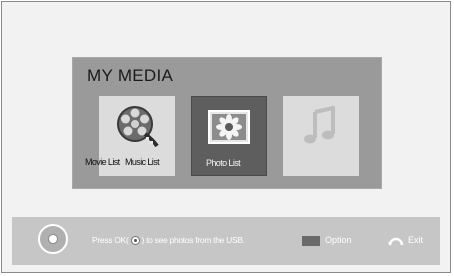 The width and height of the screenshot is (454, 276). What do you see at coordinates (396, 240) in the screenshot?
I see `exit-return-icon` at bounding box center [396, 240].